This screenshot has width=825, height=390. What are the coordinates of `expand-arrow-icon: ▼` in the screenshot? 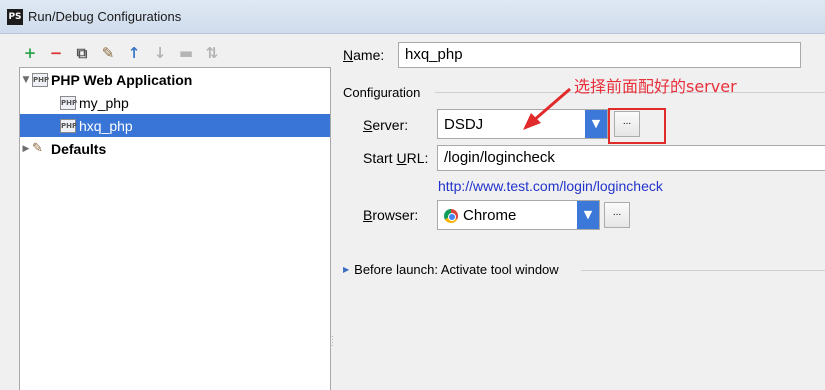 It's located at (26, 80).